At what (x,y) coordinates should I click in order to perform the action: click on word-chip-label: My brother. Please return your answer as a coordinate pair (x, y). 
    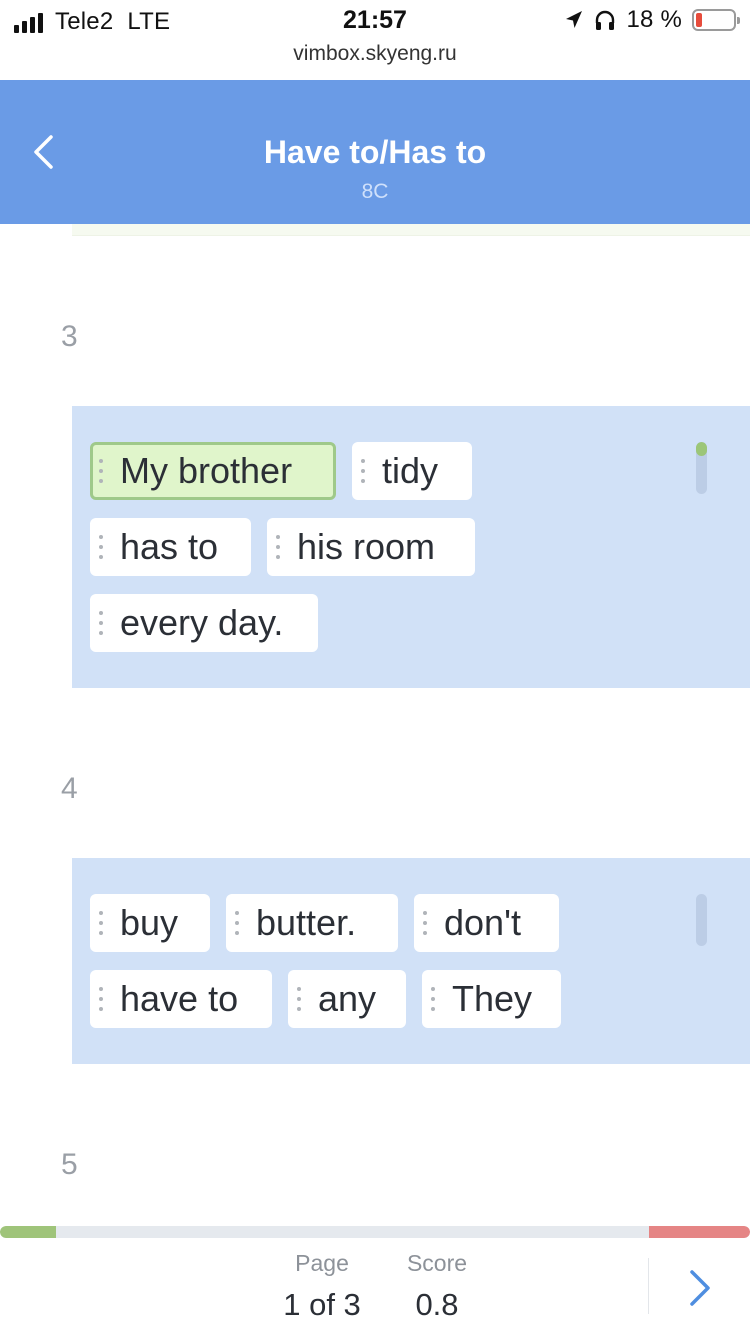
    Looking at the image, I should click on (206, 470).